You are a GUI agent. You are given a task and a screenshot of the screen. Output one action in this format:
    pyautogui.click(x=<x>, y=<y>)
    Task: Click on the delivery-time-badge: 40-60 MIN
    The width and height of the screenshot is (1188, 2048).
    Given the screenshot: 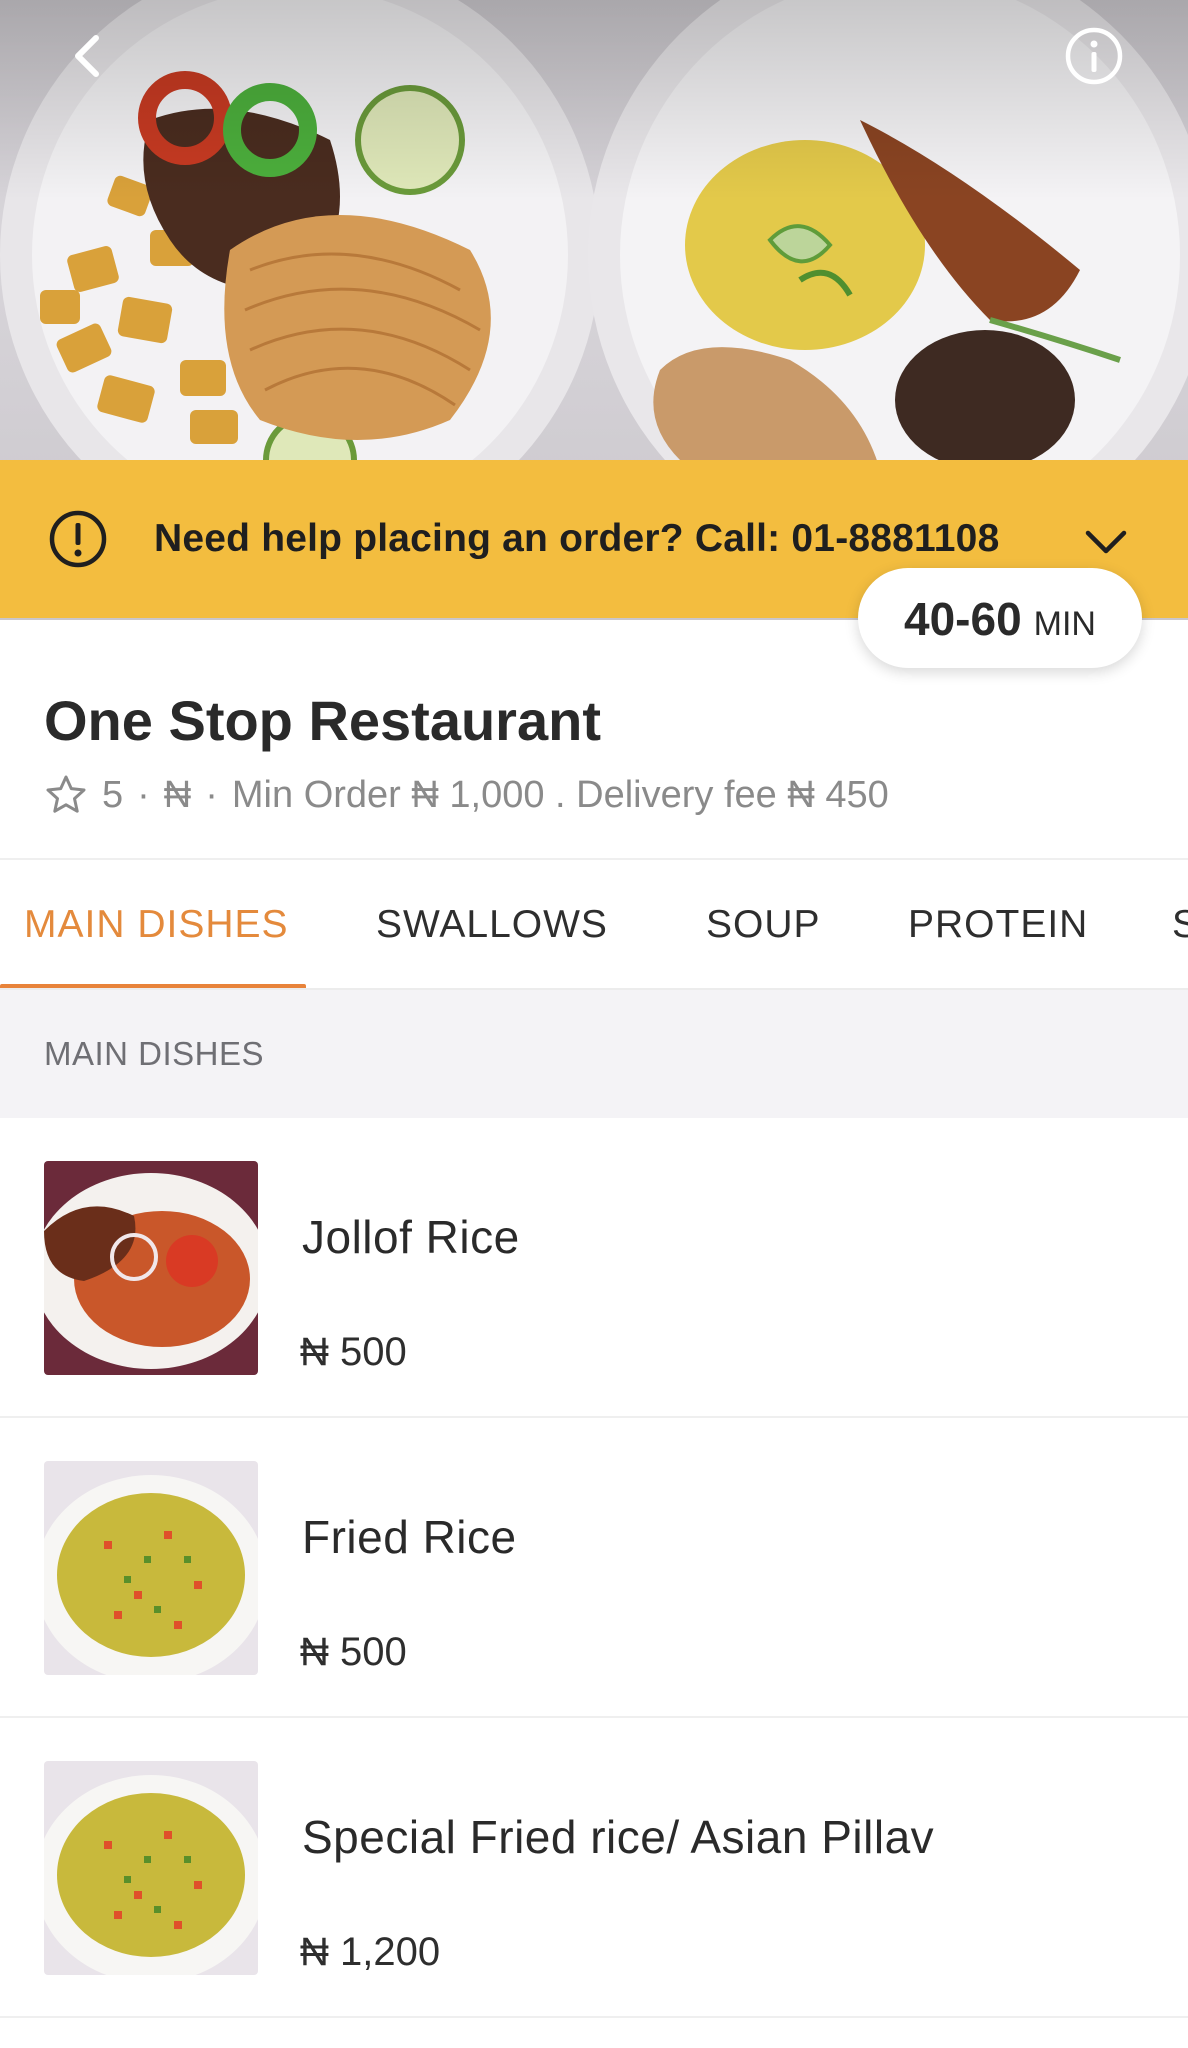 What is the action you would take?
    pyautogui.click(x=1000, y=618)
    